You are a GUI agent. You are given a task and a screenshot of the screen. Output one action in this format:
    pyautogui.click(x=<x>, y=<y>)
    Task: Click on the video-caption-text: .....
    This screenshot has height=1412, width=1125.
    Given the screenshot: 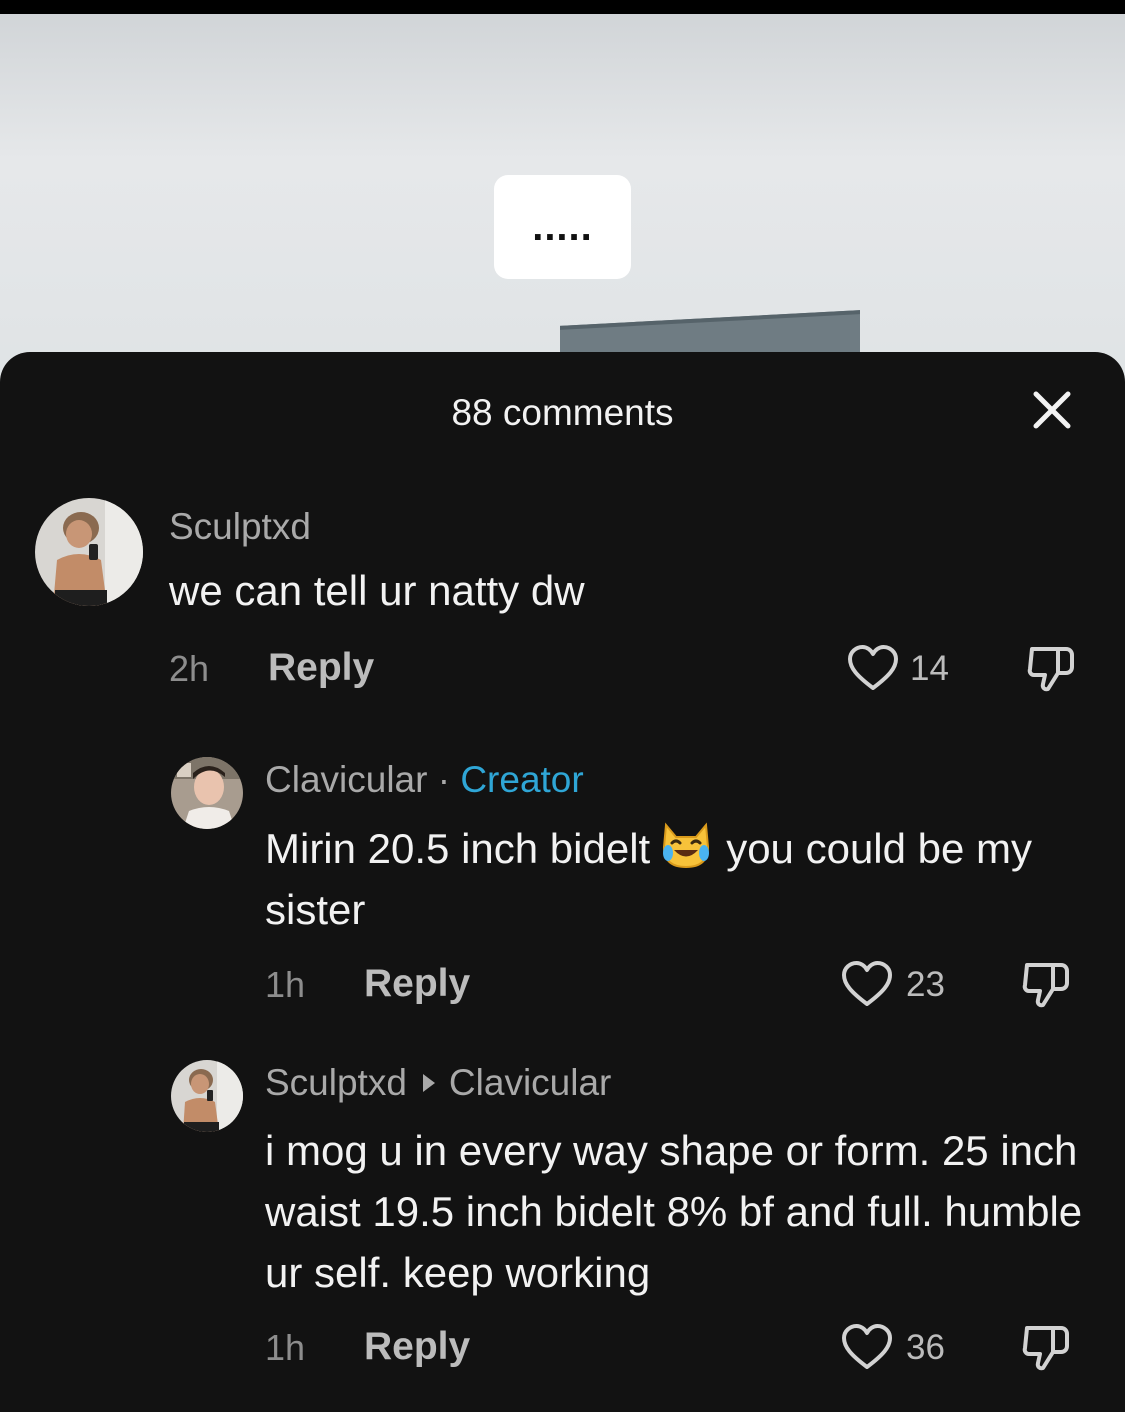 What is the action you would take?
    pyautogui.click(x=562, y=227)
    